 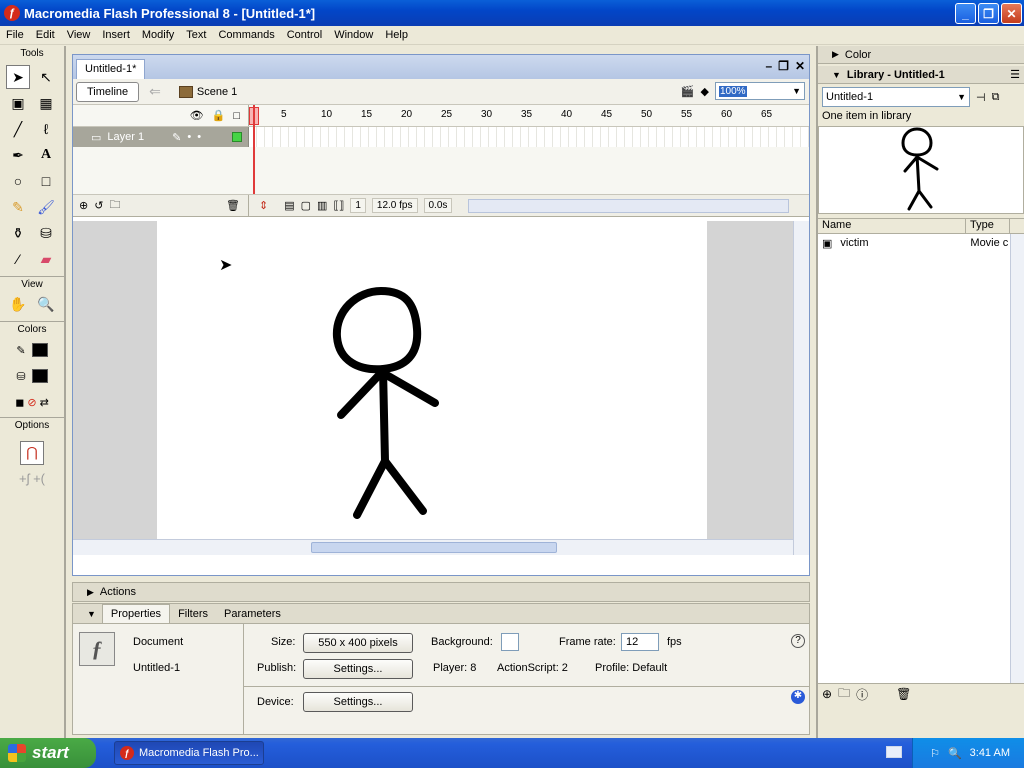 I want to click on zoom-tool-icon: 🔍, so click(x=46, y=304).